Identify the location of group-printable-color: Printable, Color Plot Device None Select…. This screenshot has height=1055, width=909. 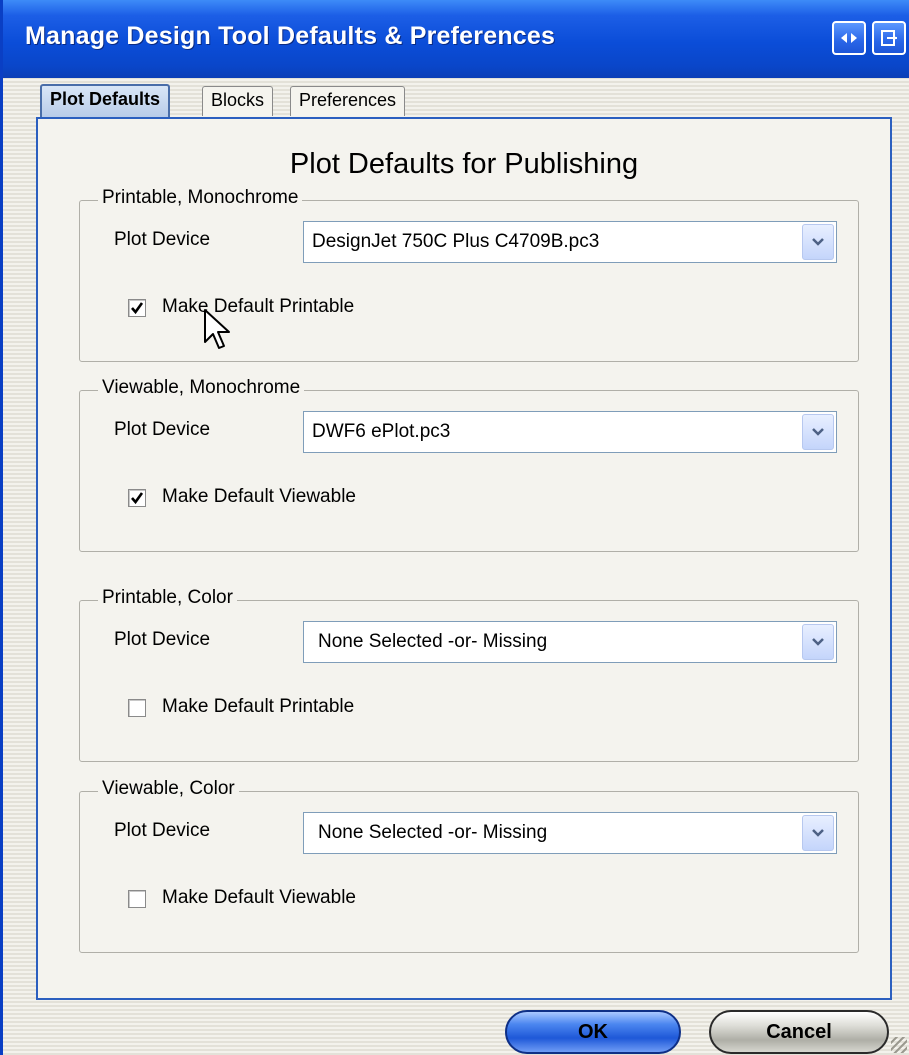
(469, 674).